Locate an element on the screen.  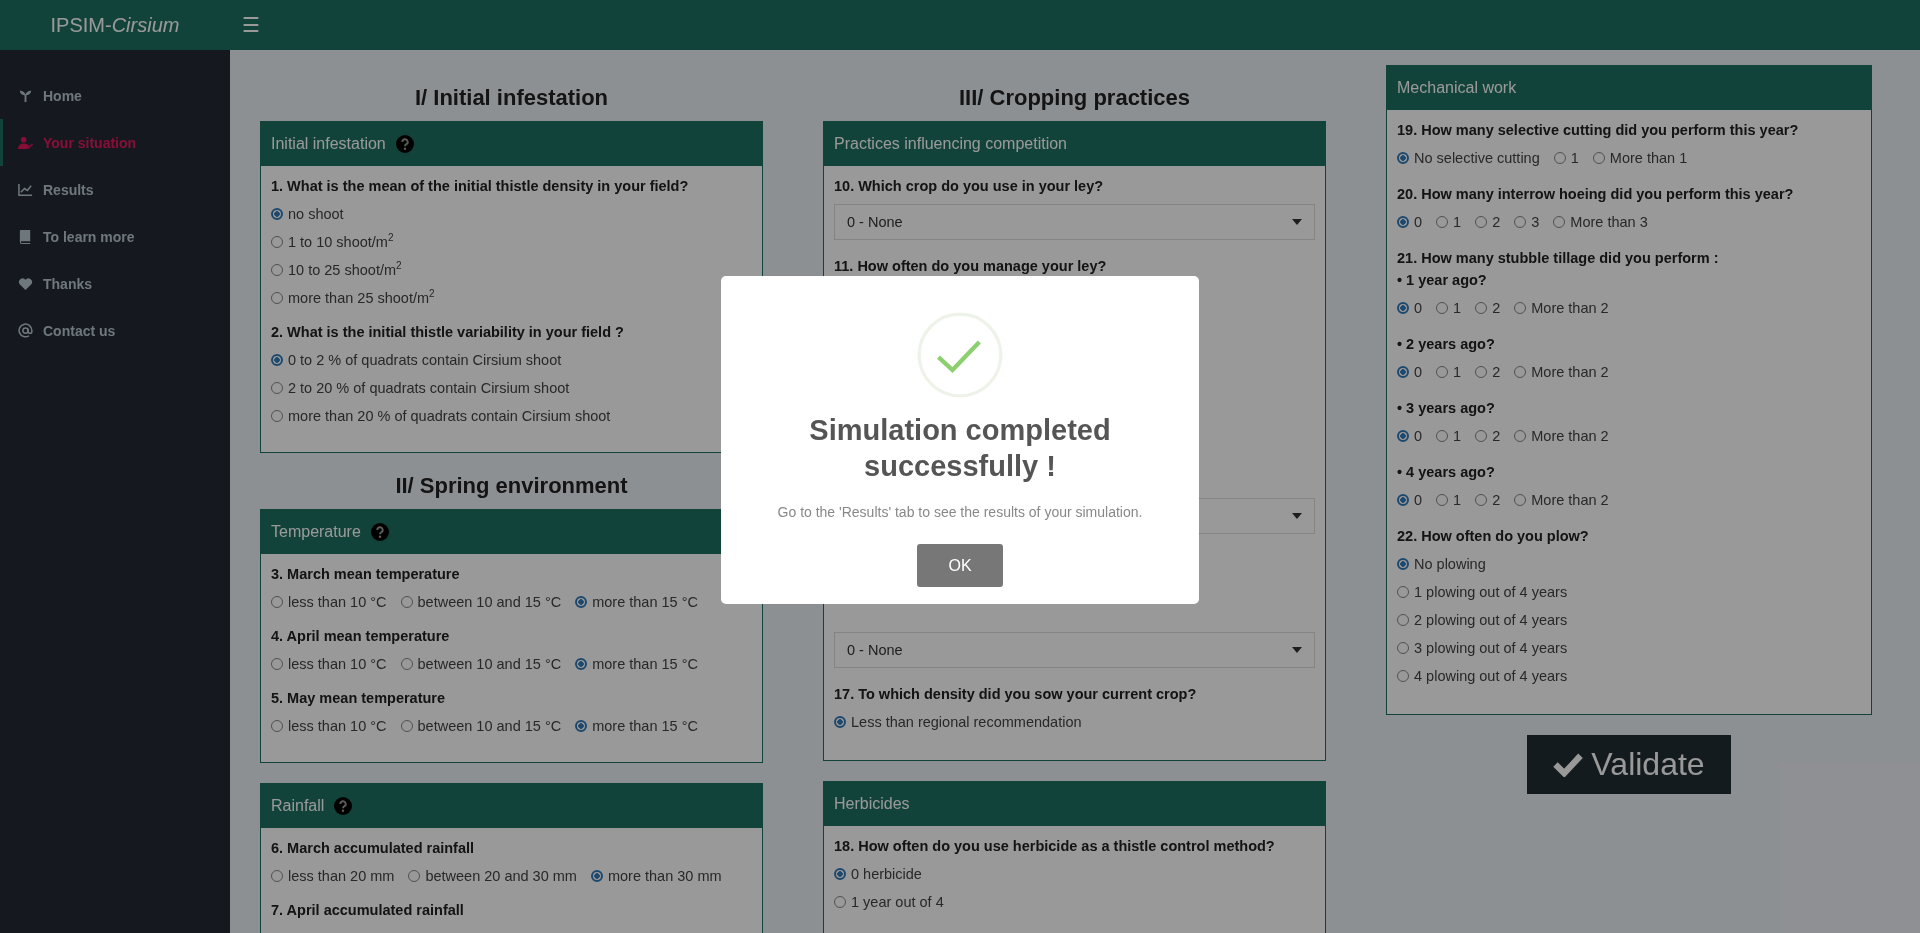
radio-option: less than 20 mm is located at coordinates (333, 876).